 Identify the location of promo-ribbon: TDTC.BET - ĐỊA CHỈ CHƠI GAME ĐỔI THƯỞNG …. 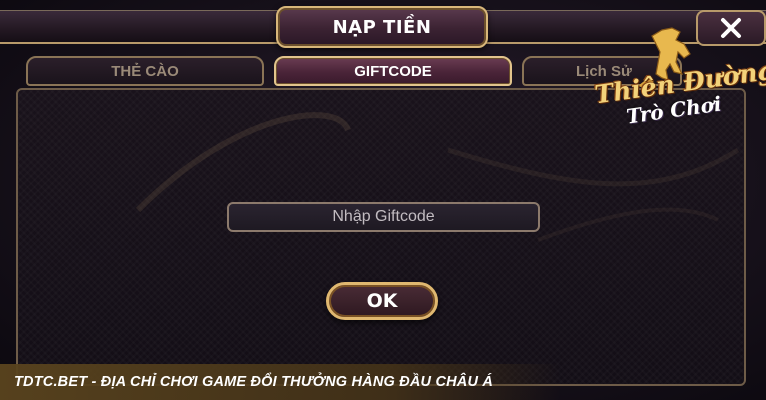
(280, 382).